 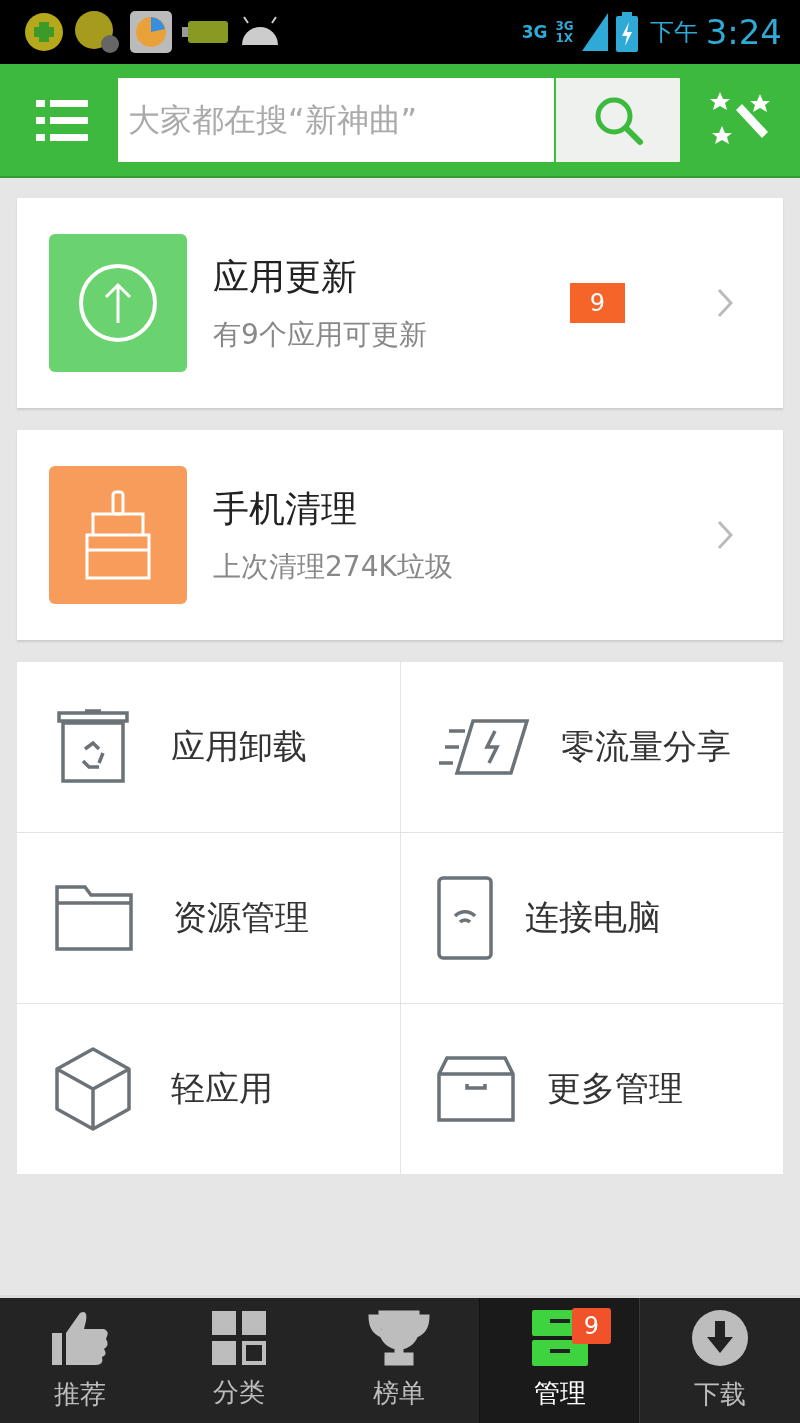 What do you see at coordinates (79, 1338) in the screenshot?
I see `thumbs-up-icon` at bounding box center [79, 1338].